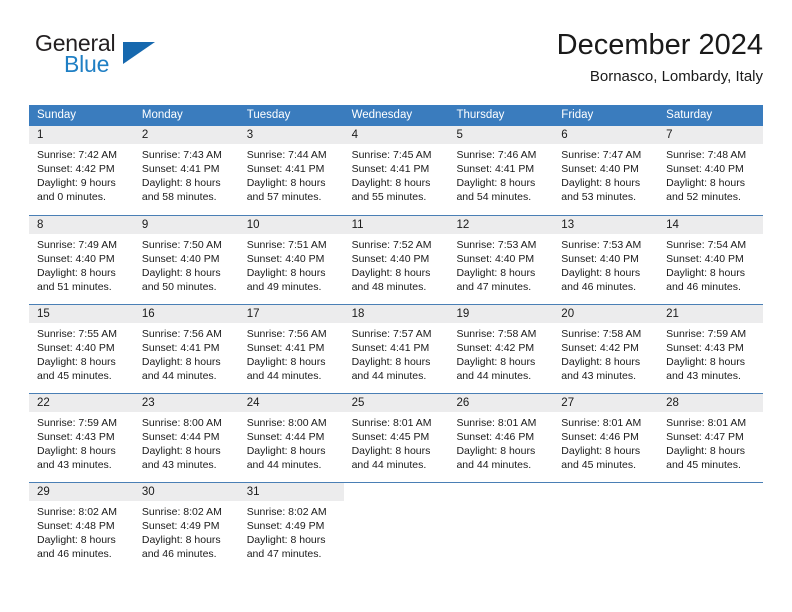 This screenshot has height=612, width=792. Describe the element at coordinates (76, 169) in the screenshot. I see `sunset-text: Sunset: 4:42 PM` at that location.